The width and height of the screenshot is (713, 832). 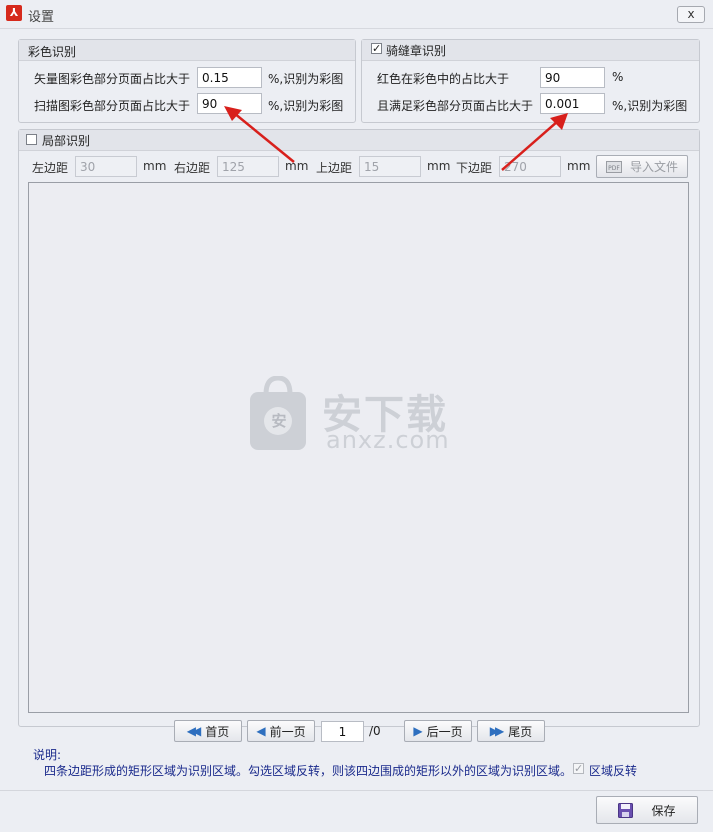 I want to click on import-file-label: 导入文件, so click(x=653, y=167).